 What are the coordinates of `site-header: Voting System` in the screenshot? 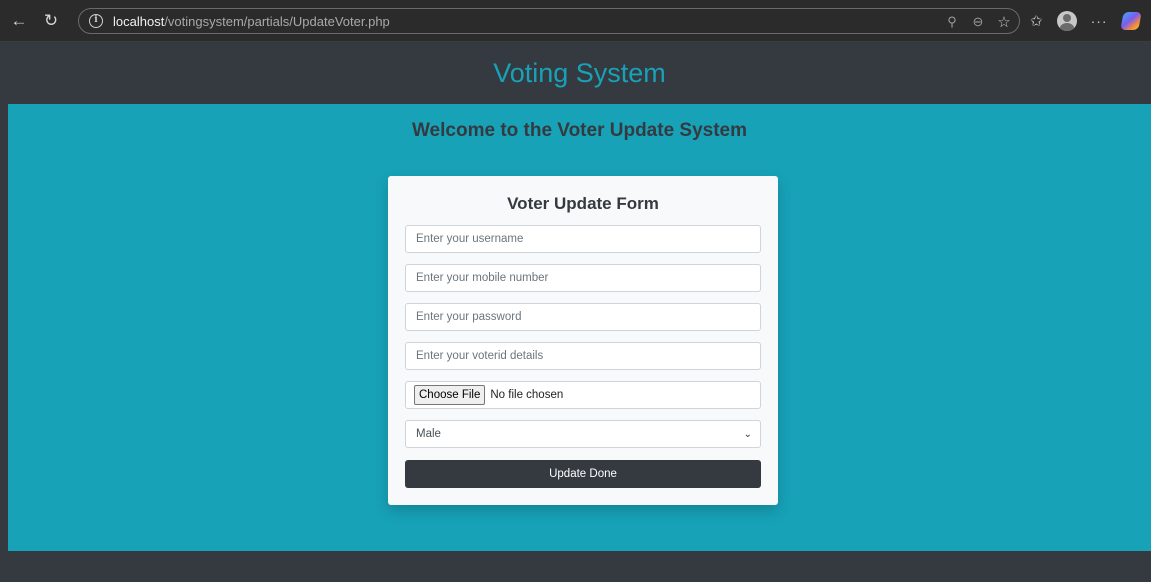 It's located at (579, 73).